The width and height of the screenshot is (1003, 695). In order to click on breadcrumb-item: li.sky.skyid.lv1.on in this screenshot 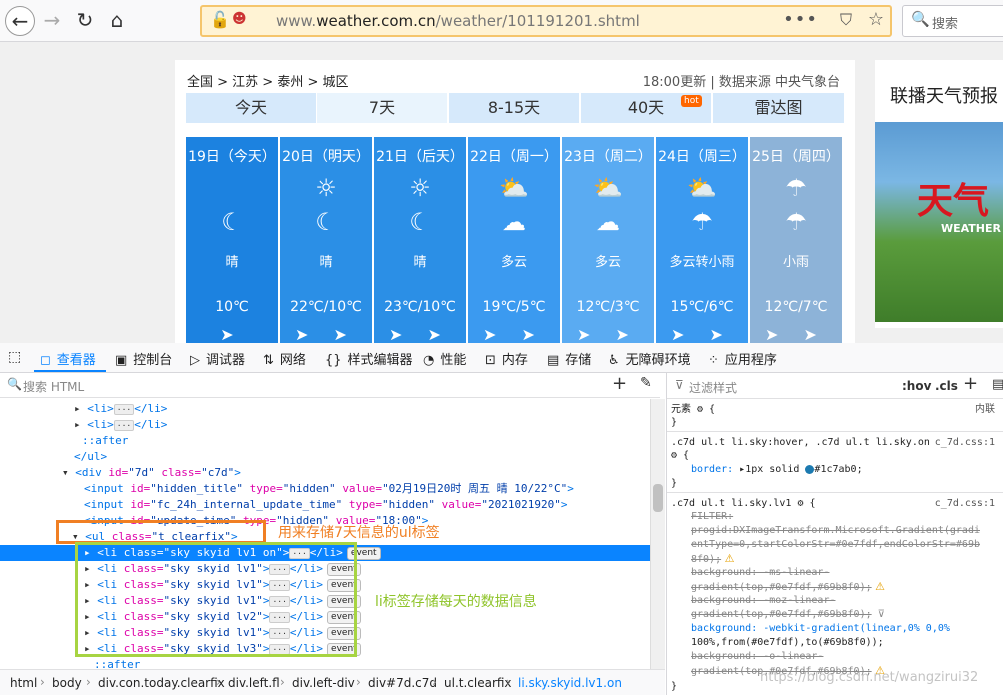, I will do `click(570, 683)`.